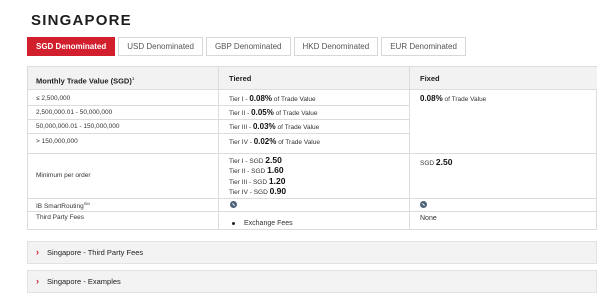 The height and width of the screenshot is (297, 602). I want to click on minimum-per-order-label: Minimum per order, so click(63, 175).